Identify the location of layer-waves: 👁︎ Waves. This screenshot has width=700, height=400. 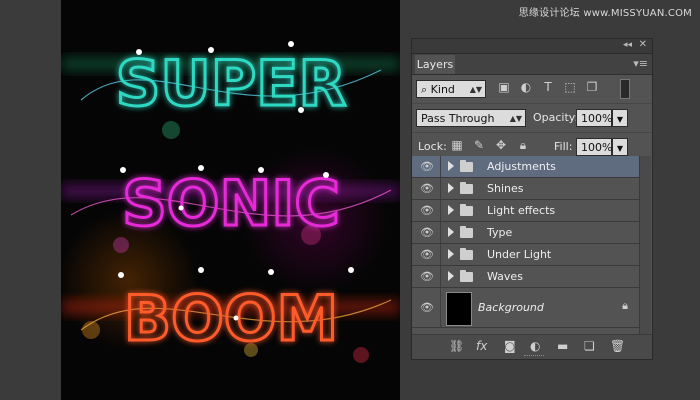
(526, 277).